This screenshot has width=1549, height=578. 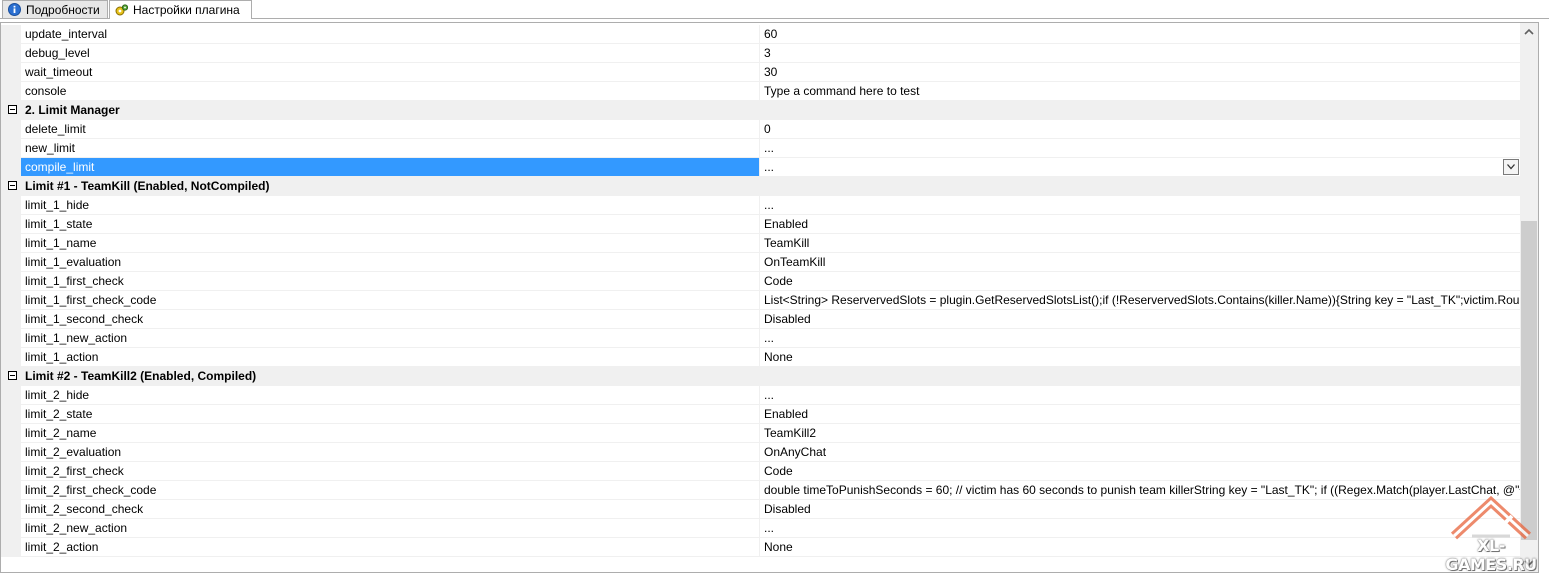 I want to click on property-value: 0, so click(x=1142, y=129).